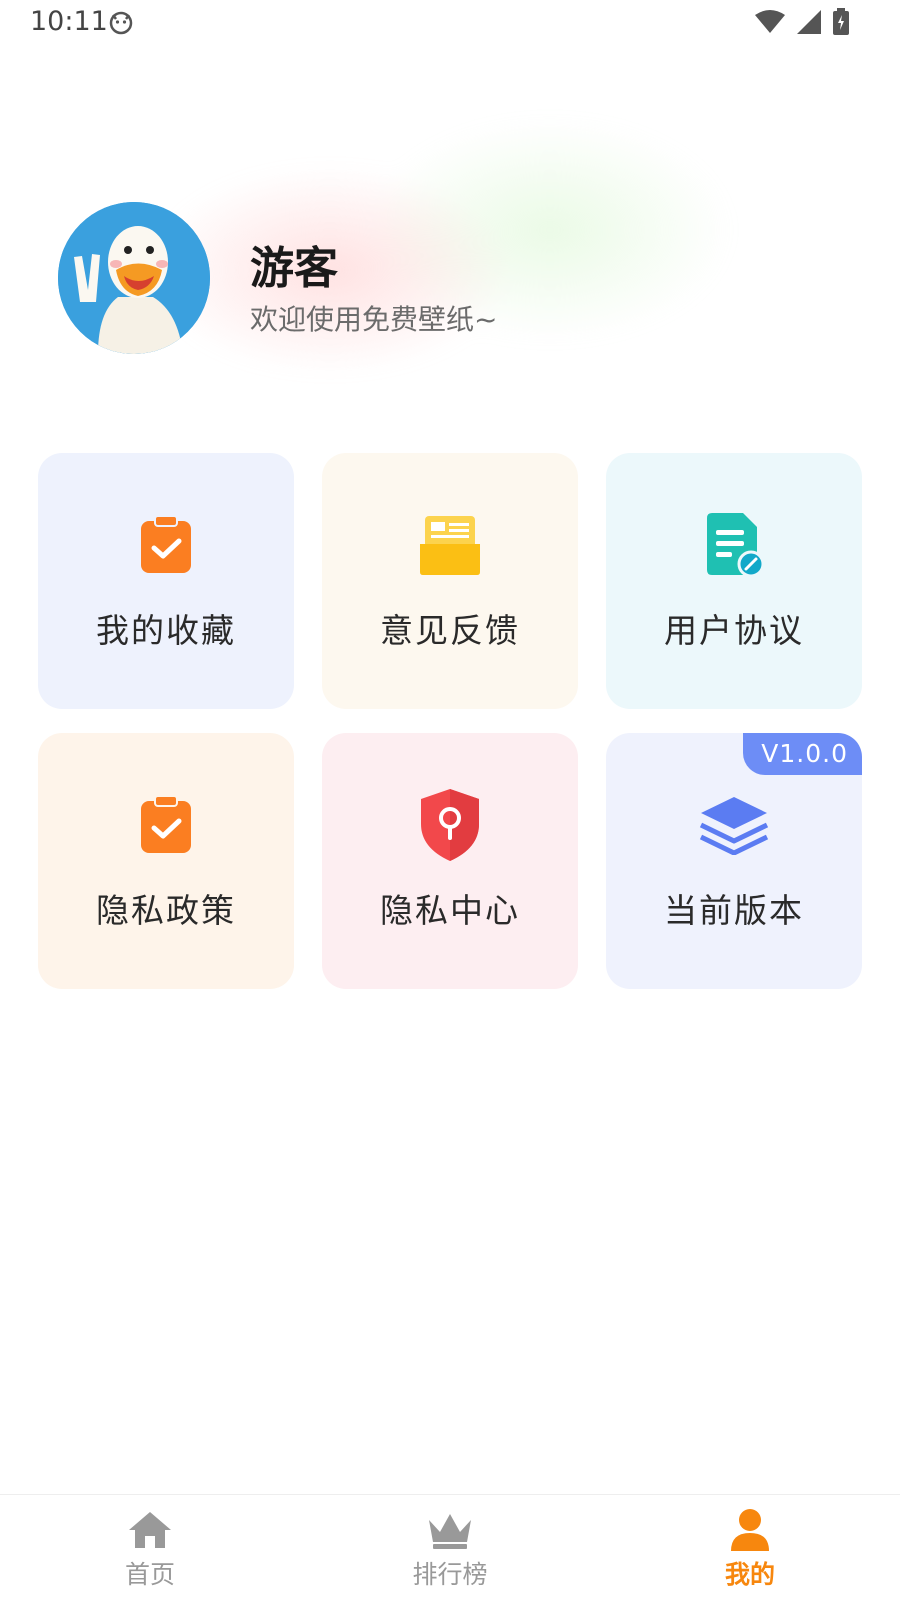  I want to click on menu-item-label: 意见反馈, so click(450, 630).